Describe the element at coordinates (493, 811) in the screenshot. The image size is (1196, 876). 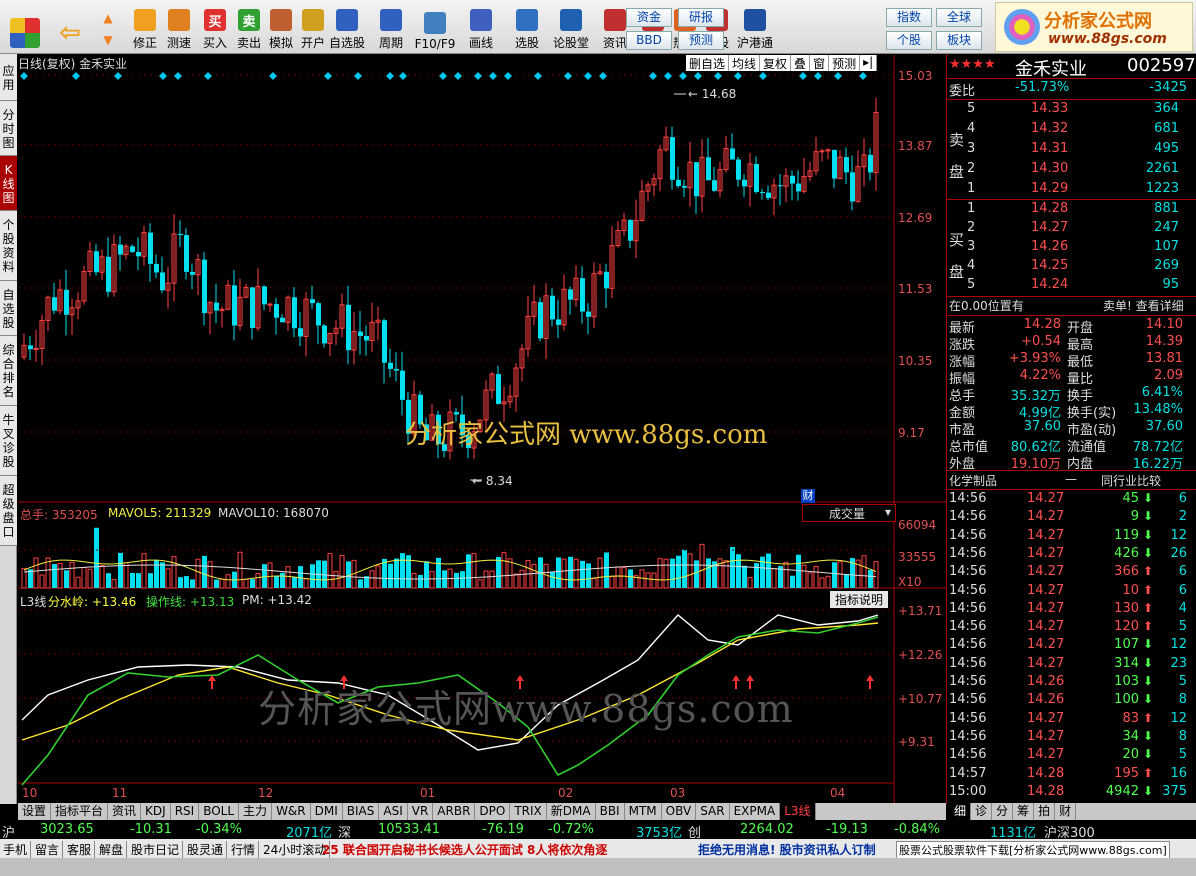
I see `indicator-tab: DPO` at that location.